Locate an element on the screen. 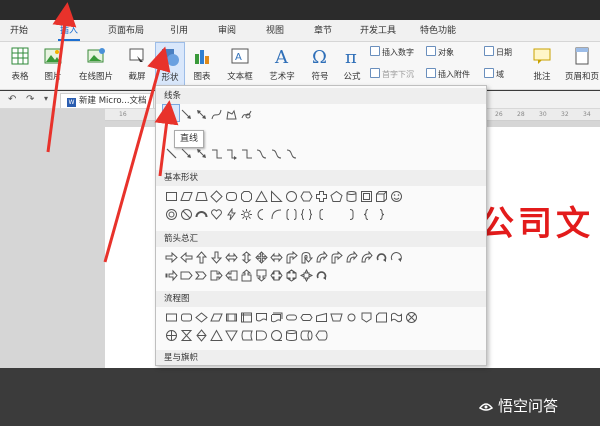 This screenshot has height=426, width=600. tab-review: 审阅 is located at coordinates (227, 33).